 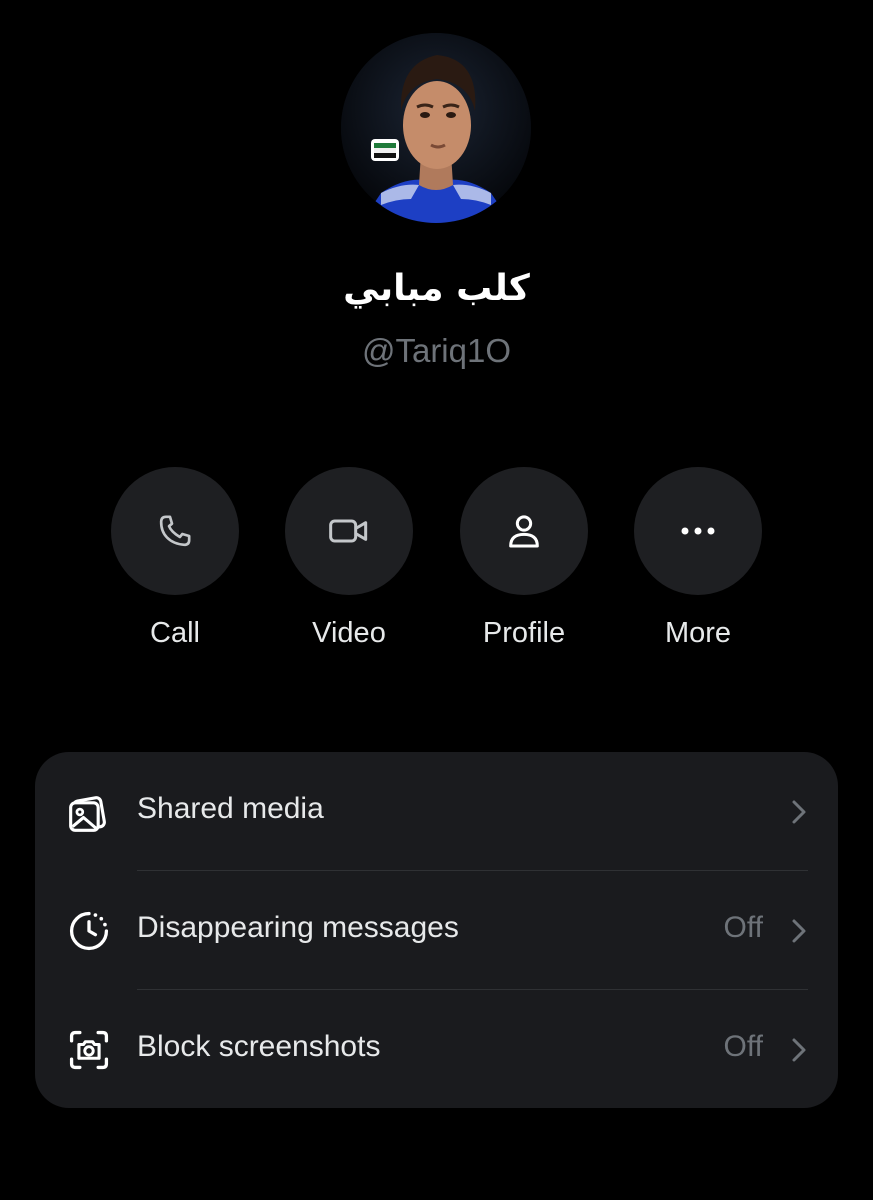 What do you see at coordinates (524, 633) in the screenshot?
I see `profile-label: Profile` at bounding box center [524, 633].